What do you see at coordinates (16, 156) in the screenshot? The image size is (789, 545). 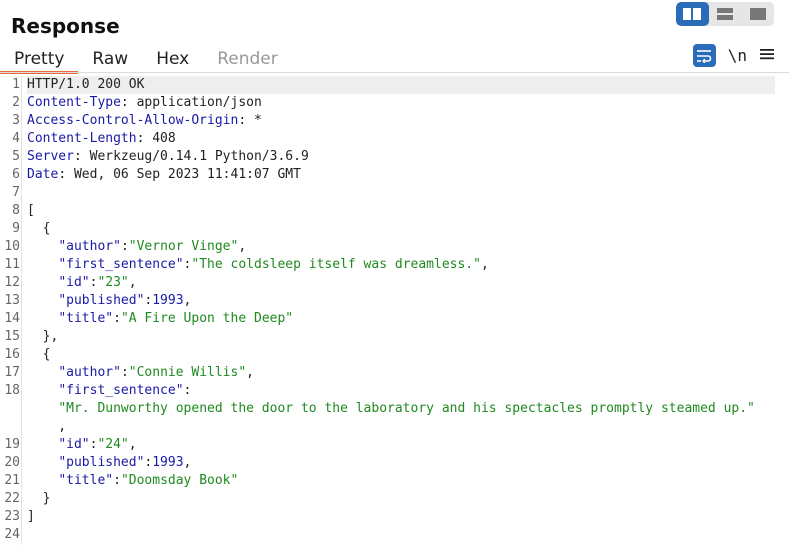 I see `line-number: 5` at bounding box center [16, 156].